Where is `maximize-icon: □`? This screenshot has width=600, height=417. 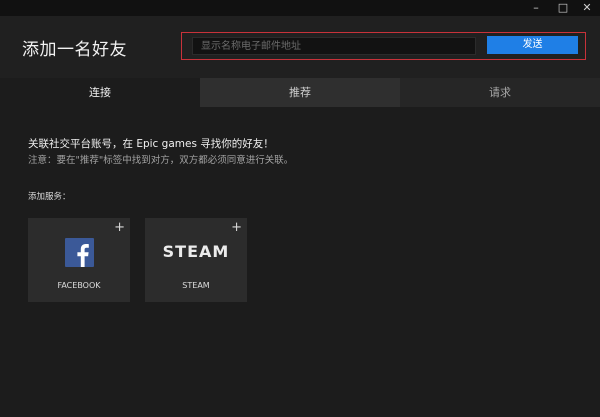
maximize-icon: □ is located at coordinates (563, 8).